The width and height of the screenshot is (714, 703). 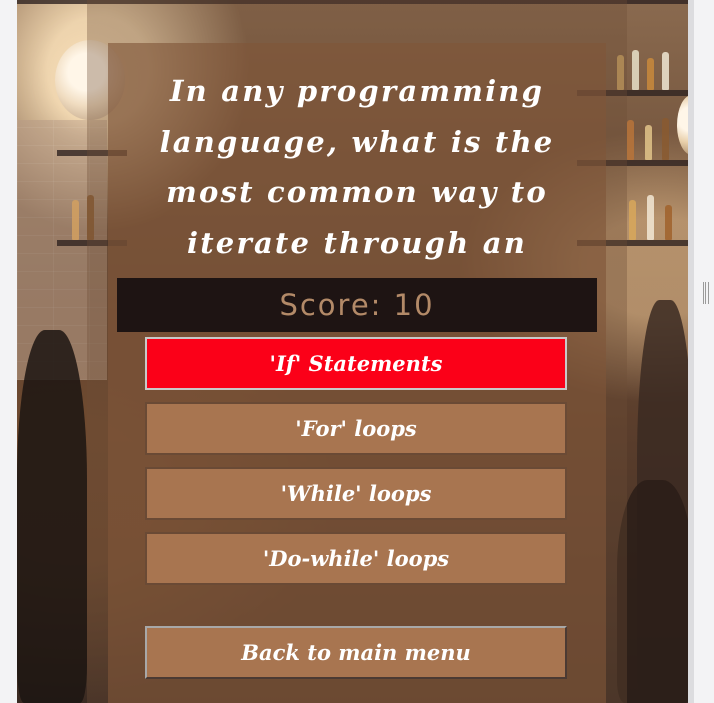 I want to click on answer-button-1: 'If' Statements, so click(x=356, y=363).